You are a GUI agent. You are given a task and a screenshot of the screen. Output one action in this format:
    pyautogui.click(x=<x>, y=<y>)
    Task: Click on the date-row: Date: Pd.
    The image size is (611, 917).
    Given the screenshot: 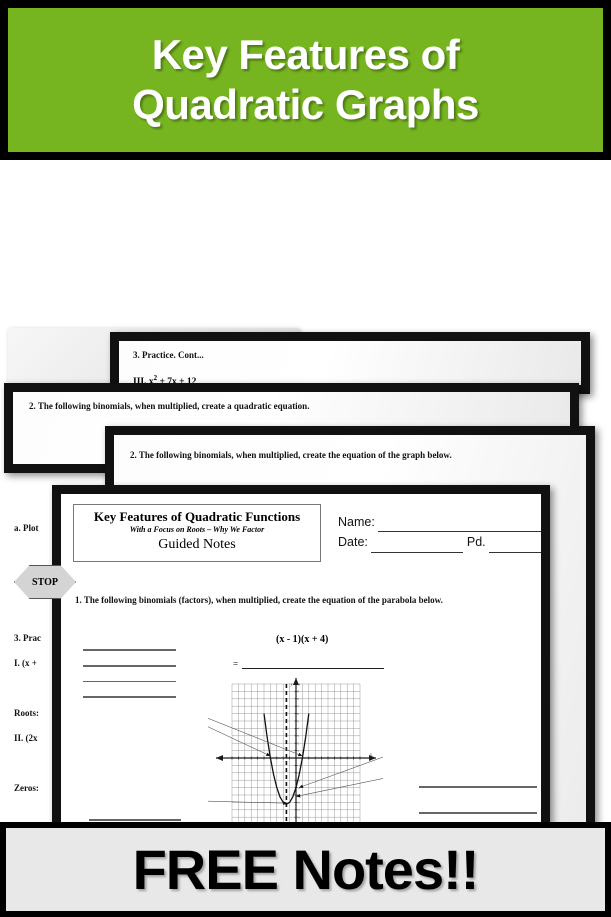 What is the action you would take?
    pyautogui.click(x=439, y=542)
    